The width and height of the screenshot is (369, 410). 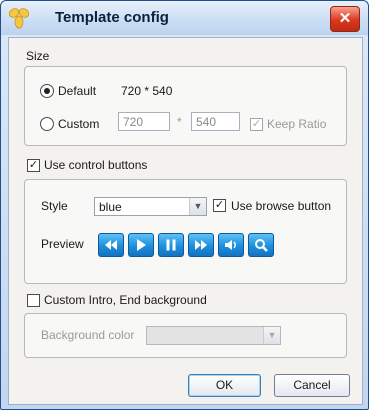 I want to click on custom-background-checkbox, so click(x=33, y=300).